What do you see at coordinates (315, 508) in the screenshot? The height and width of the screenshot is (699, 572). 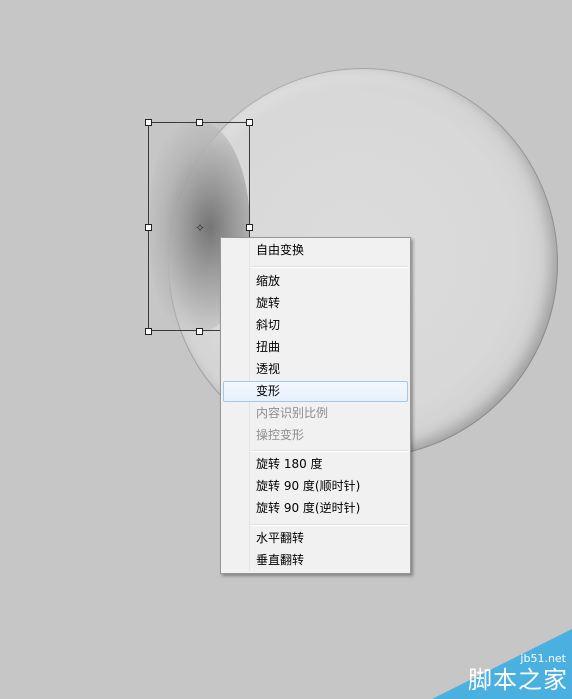 I see `menu-item-rotate-90-ccw: 旋转 90 度(逆时针)` at bounding box center [315, 508].